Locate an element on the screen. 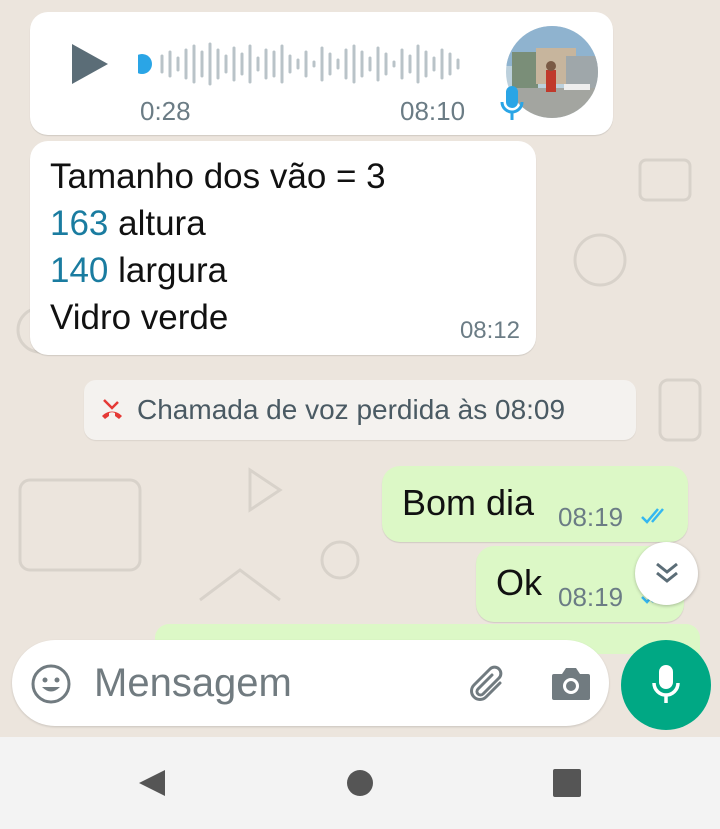  voice-message-bubble: 0:28 08:10 is located at coordinates (321, 73).